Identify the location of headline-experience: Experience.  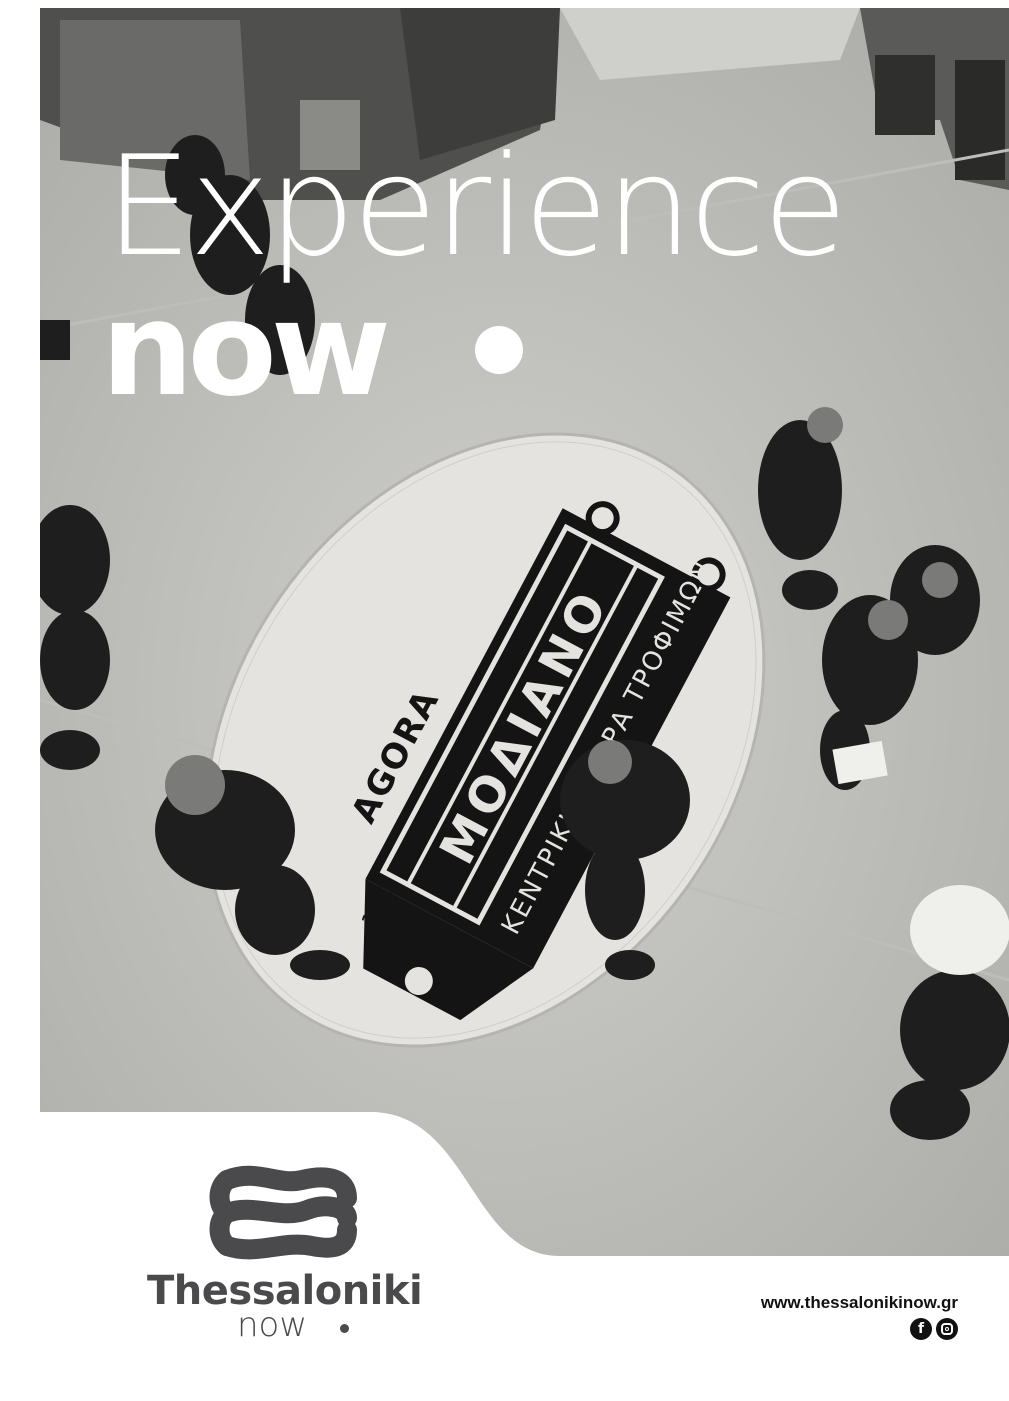
(476, 206).